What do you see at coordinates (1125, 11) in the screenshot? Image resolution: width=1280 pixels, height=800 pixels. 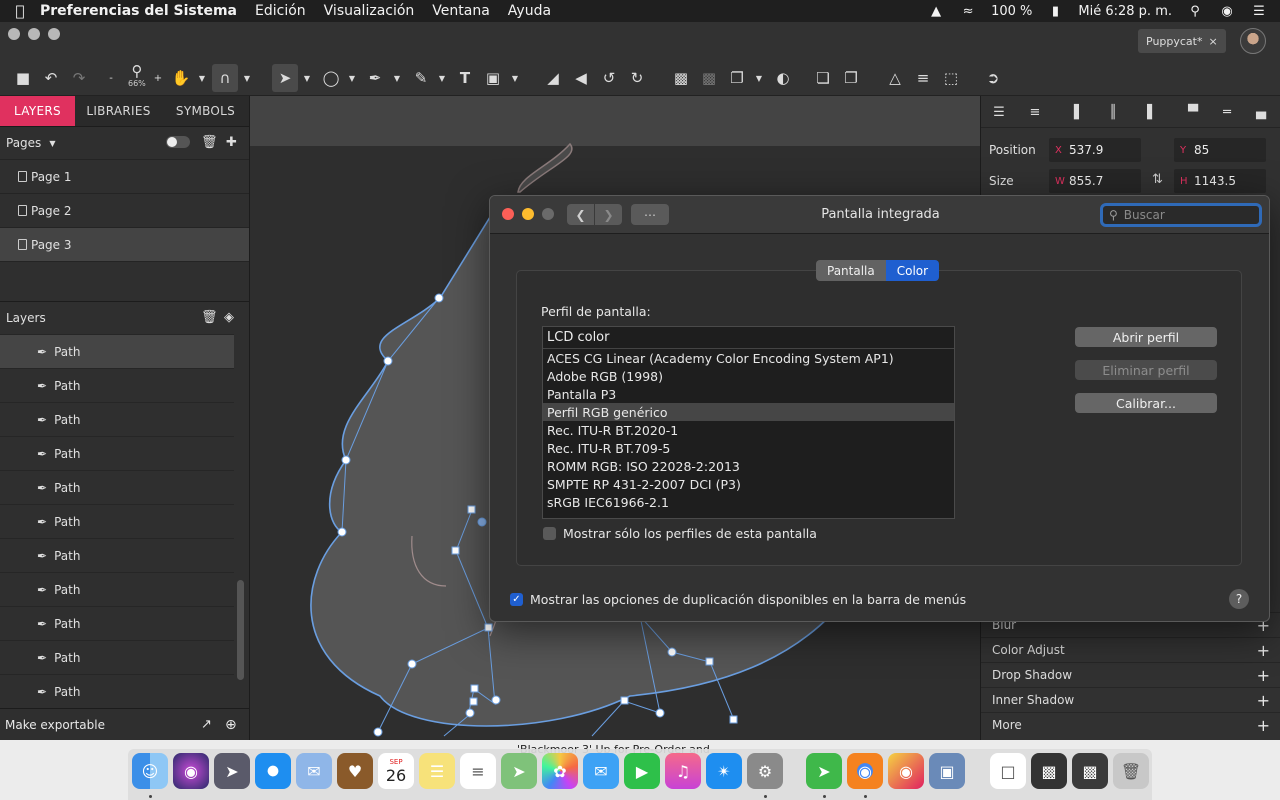 I see `menu-clock: Mié 6:28 p. m.` at bounding box center [1125, 11].